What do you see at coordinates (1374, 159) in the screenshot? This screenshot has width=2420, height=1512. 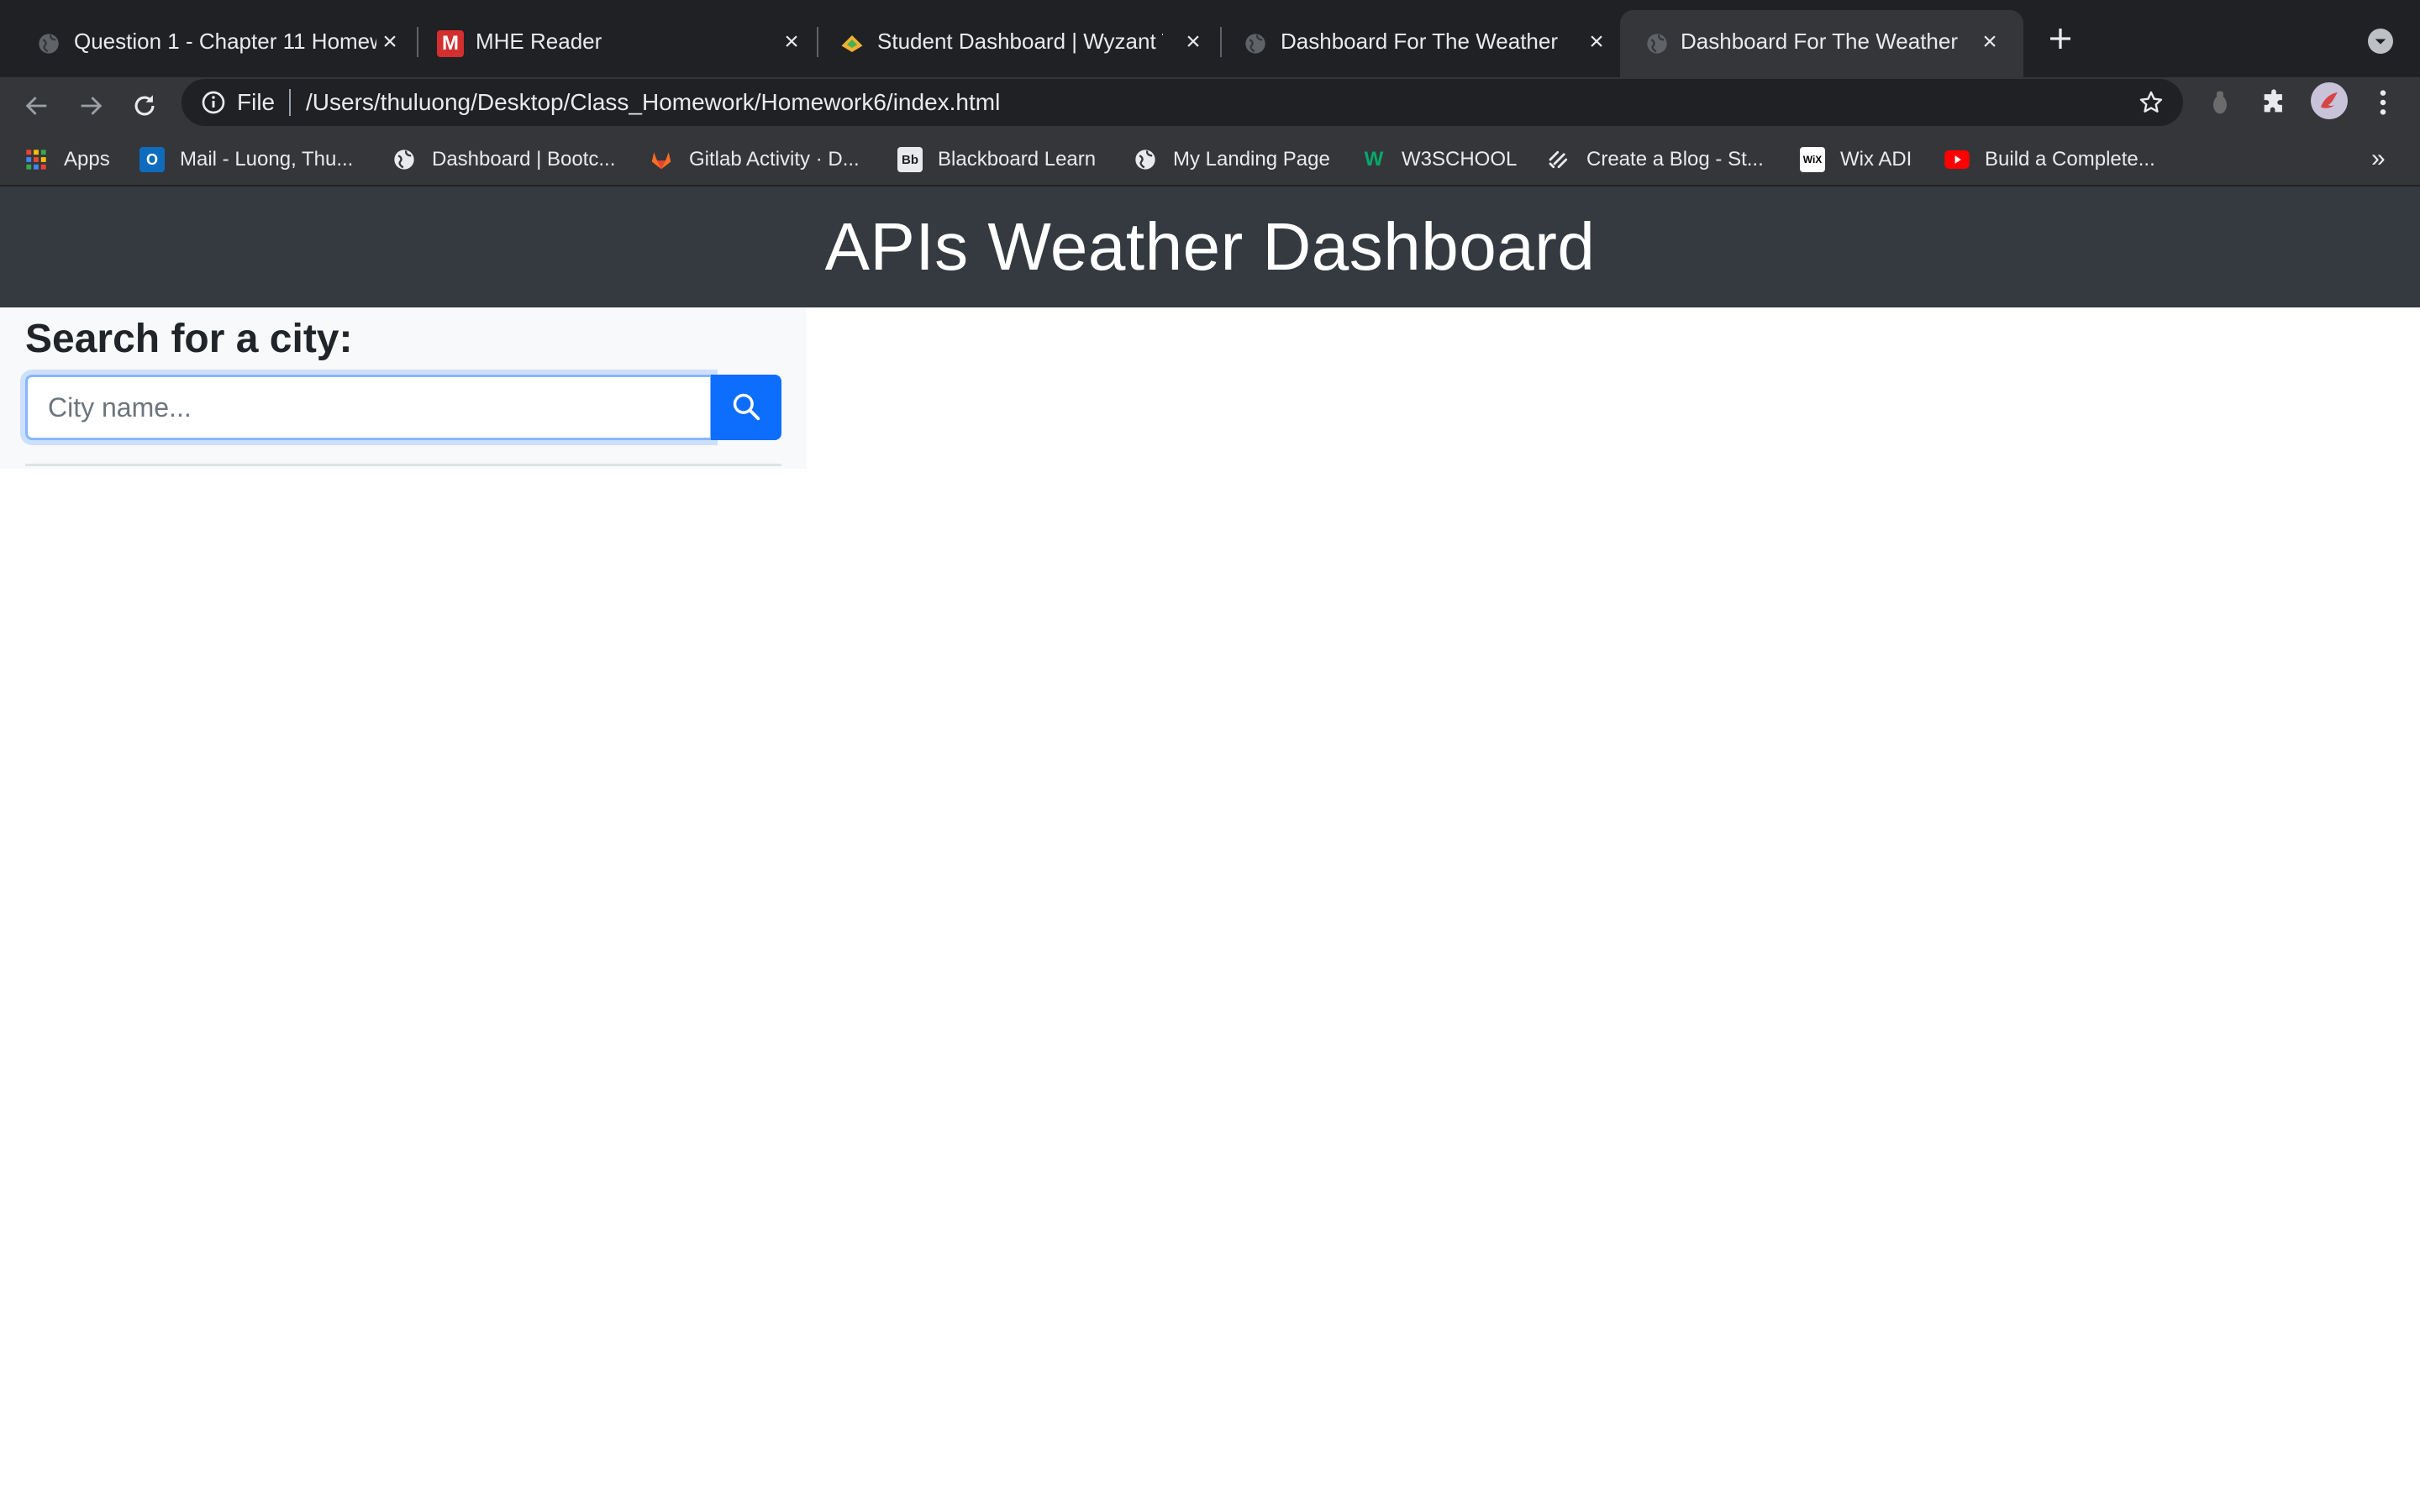 I see `w3-icon: W` at bounding box center [1374, 159].